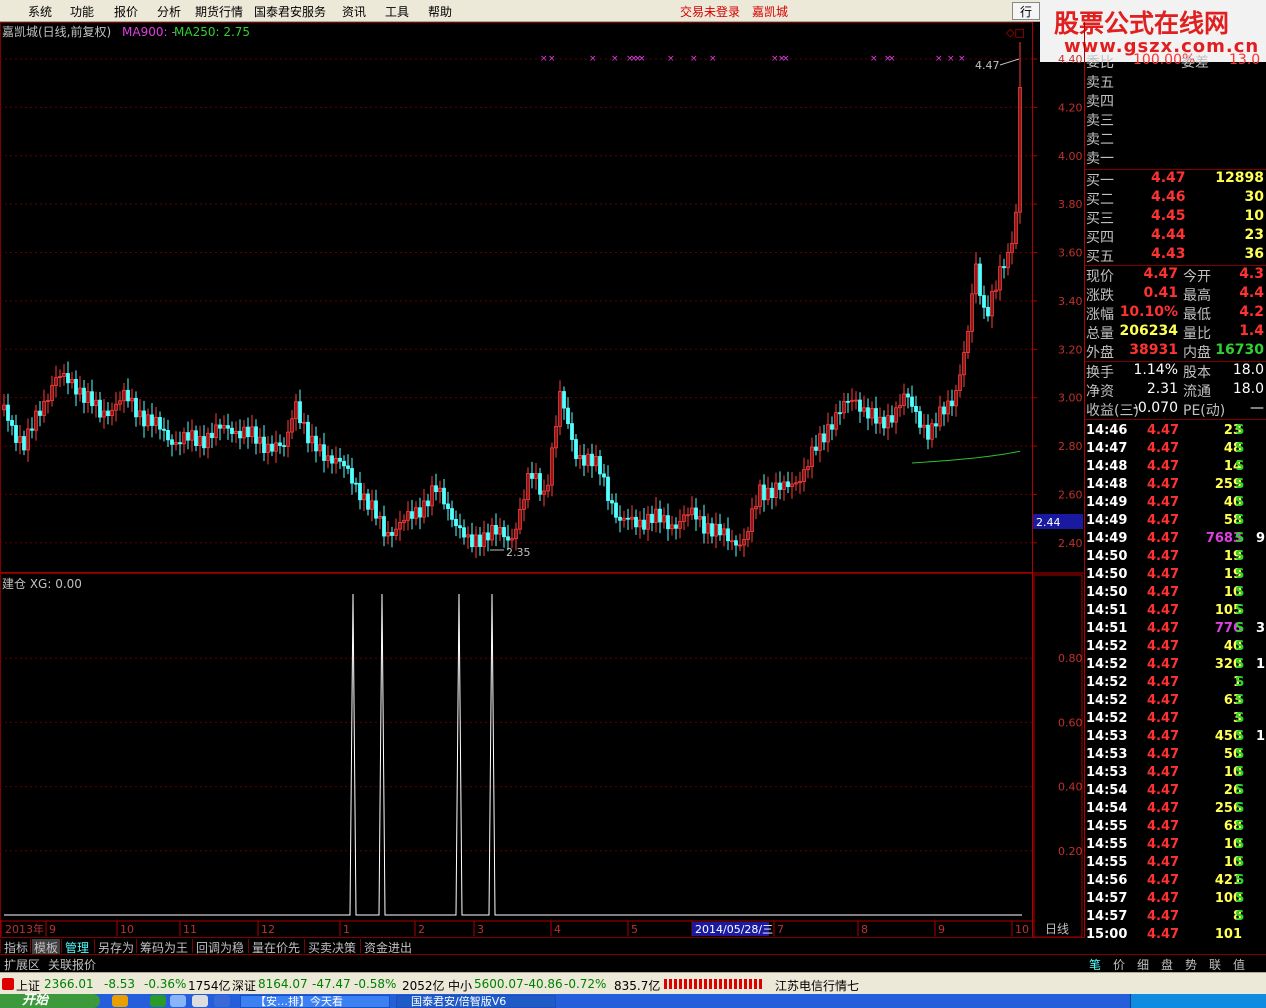 The width and height of the screenshot is (1266, 1008). I want to click on tick-row: 14:53 4.47 450 S 1, so click(1175, 738).